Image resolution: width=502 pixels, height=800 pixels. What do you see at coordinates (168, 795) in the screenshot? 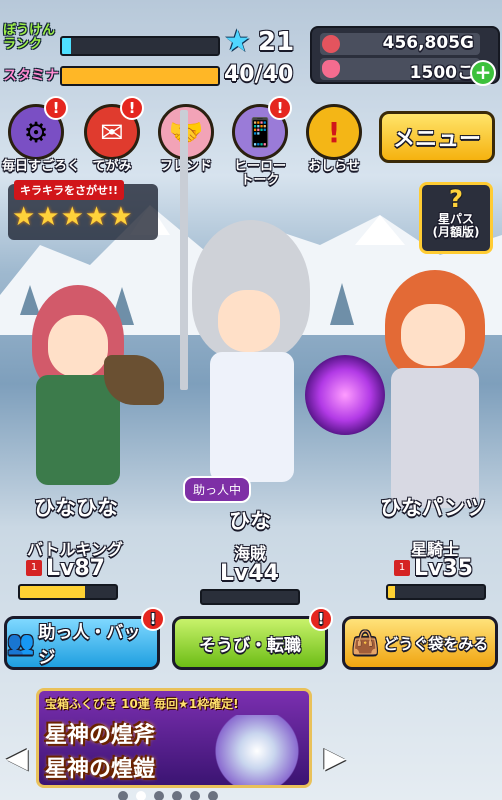
I see `banner-page-dots` at bounding box center [168, 795].